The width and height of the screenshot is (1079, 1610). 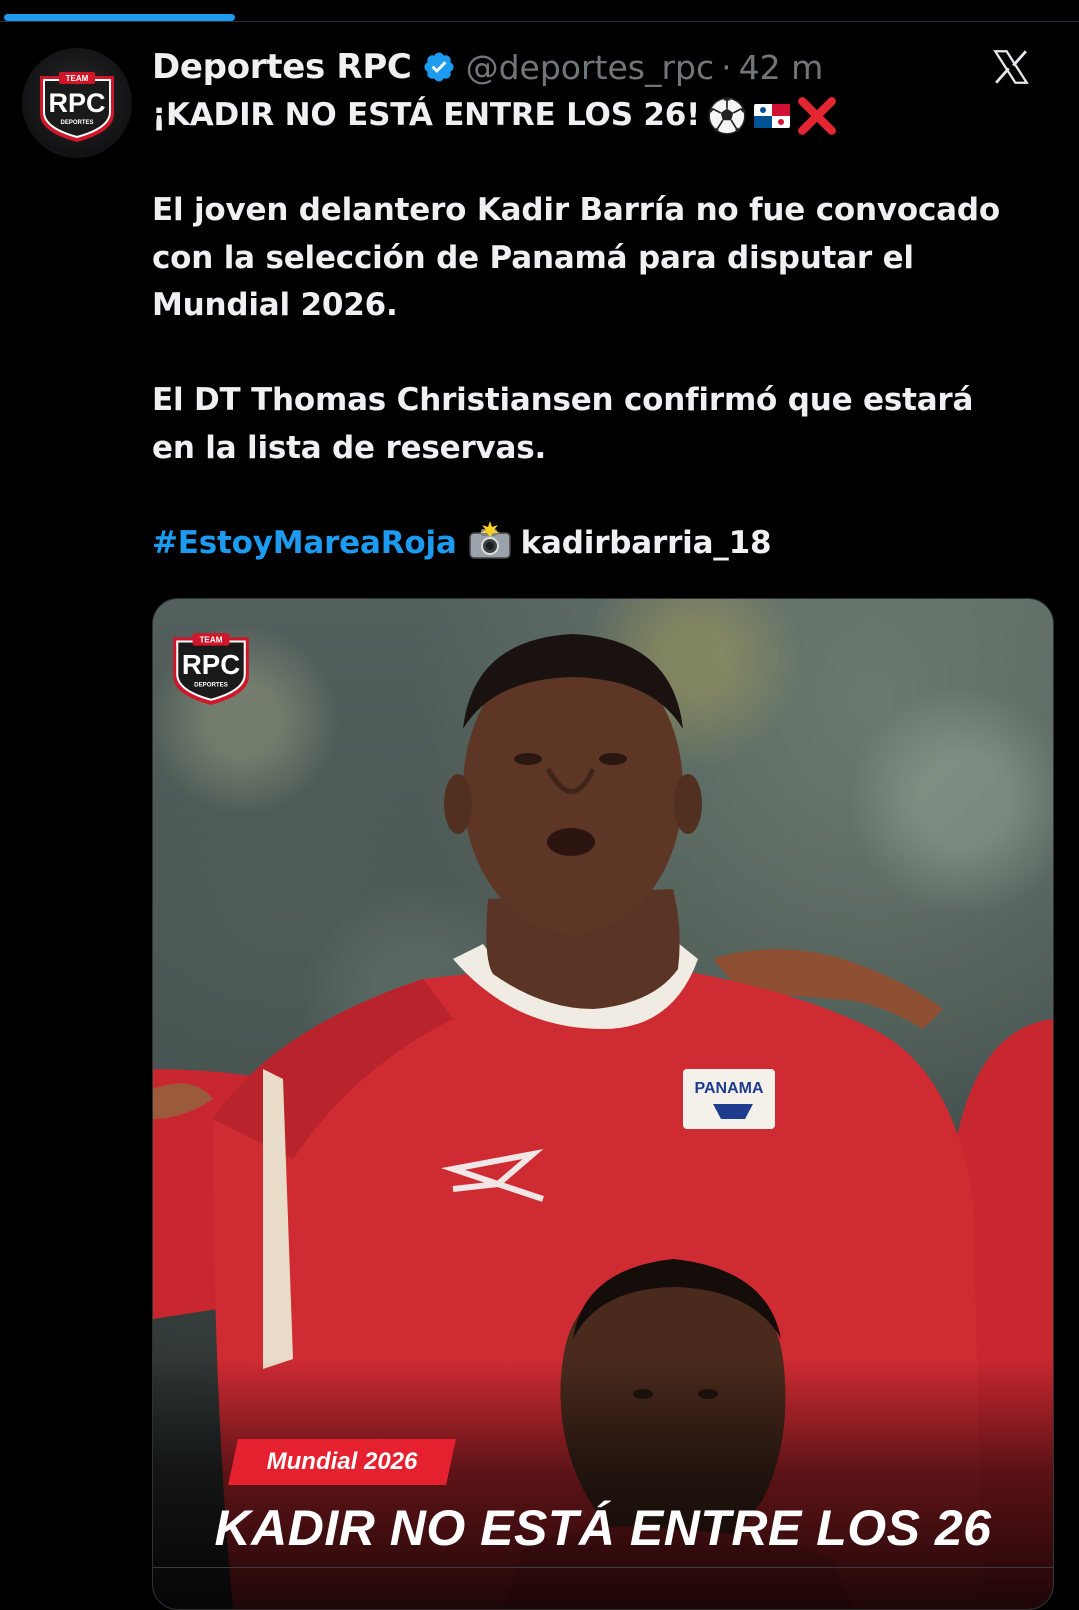 I want to click on card-logo-brand-text: RPC, so click(x=211, y=664).